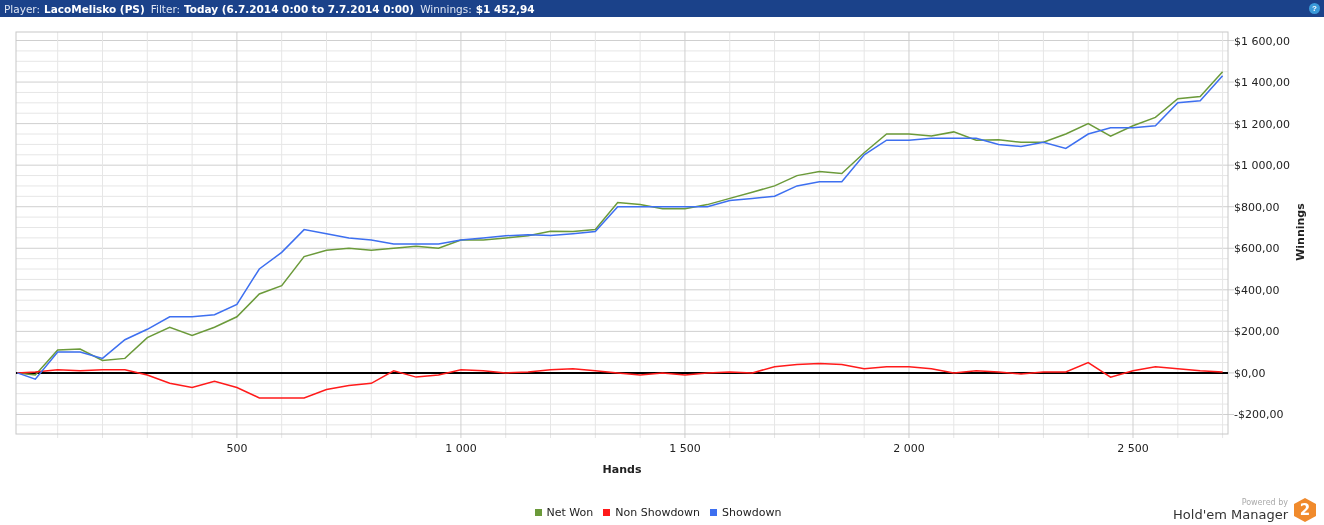 Image resolution: width=1324 pixels, height=525 pixels. Describe the element at coordinates (1257, 332) in the screenshot. I see `y-tick-label: $200,00` at that location.